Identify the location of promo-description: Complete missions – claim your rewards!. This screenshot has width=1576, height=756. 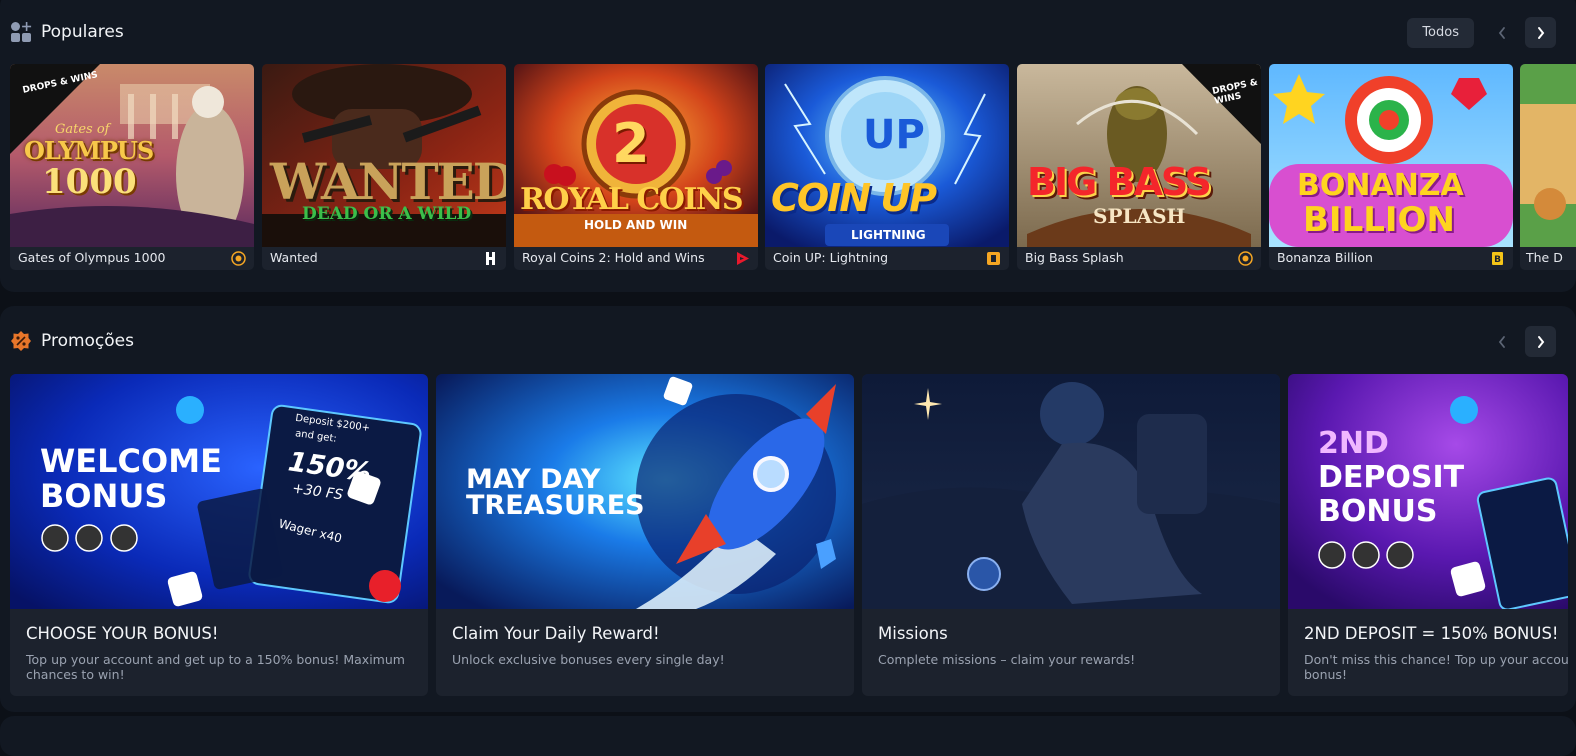
(1007, 659).